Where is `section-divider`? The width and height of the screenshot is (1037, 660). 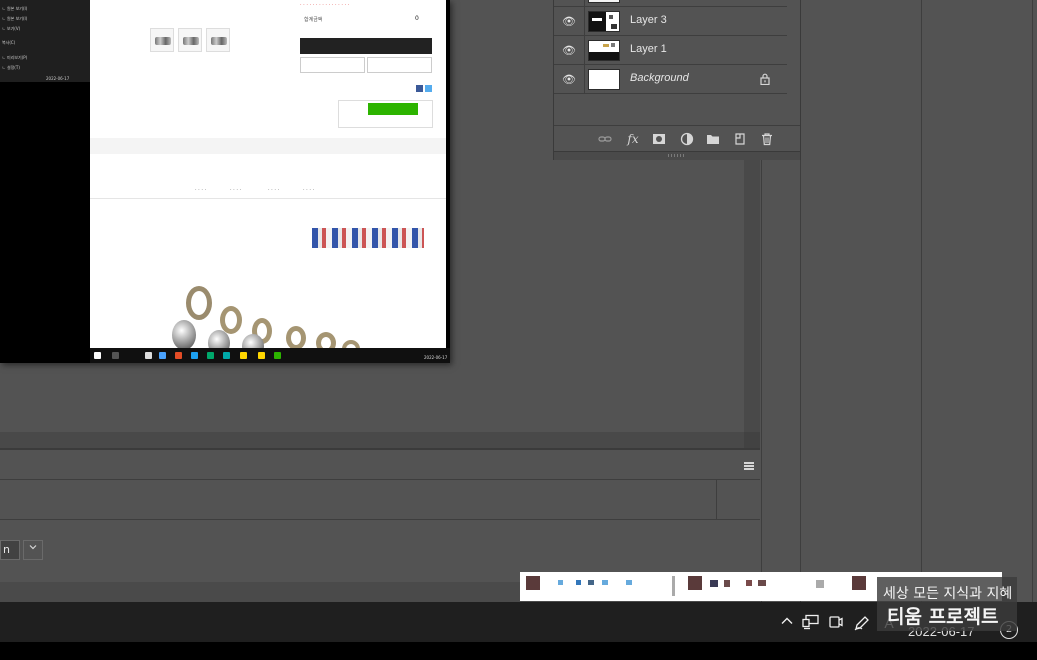 section-divider is located at coordinates (268, 146).